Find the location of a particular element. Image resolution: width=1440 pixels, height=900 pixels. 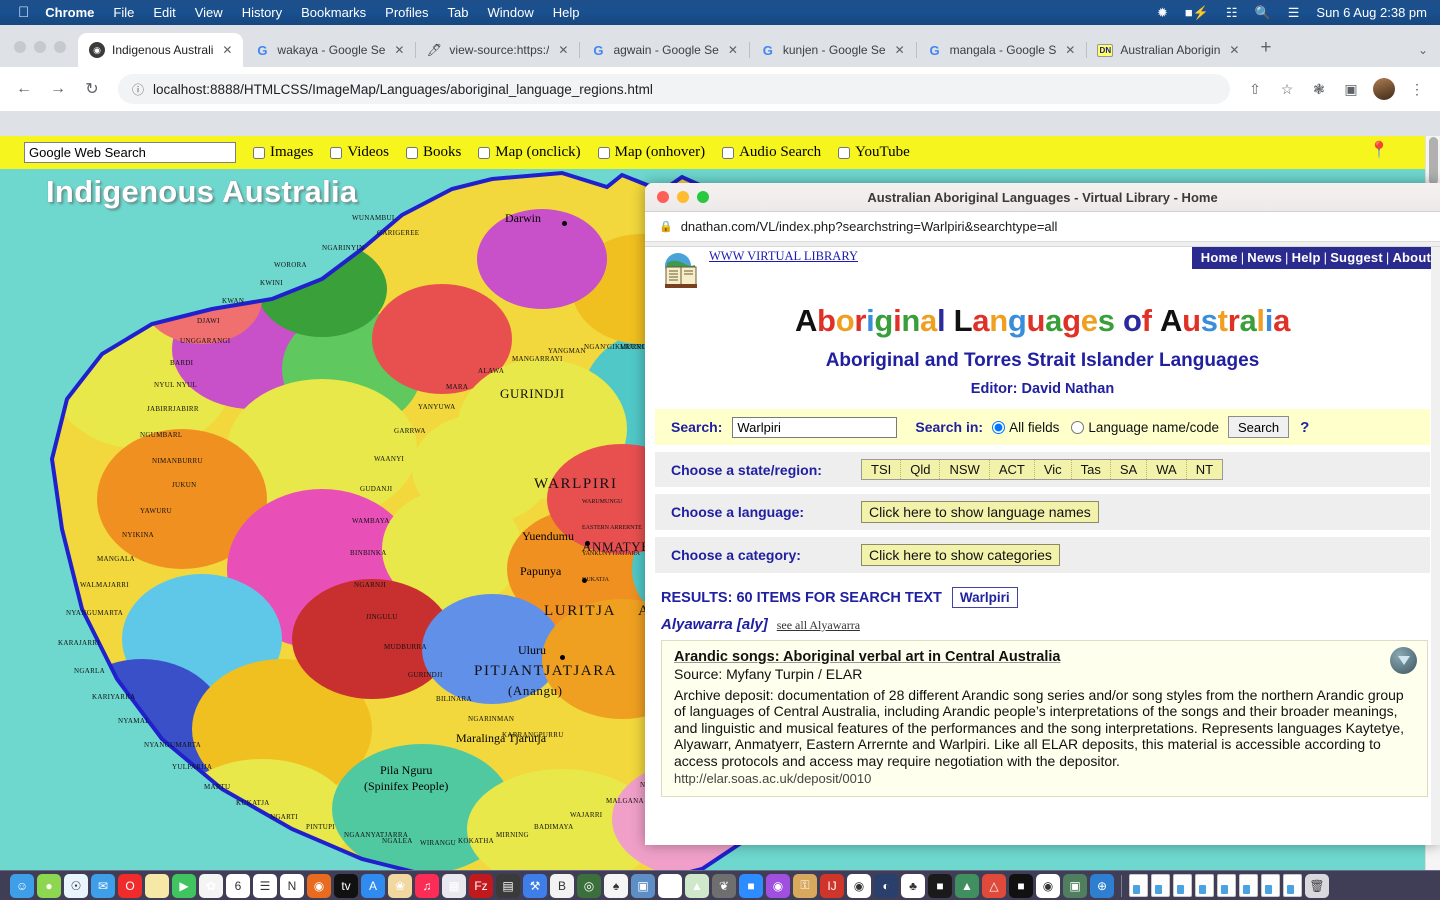

map-dot-label: YANKUNYTJATJARA is located at coordinates (611, 554).